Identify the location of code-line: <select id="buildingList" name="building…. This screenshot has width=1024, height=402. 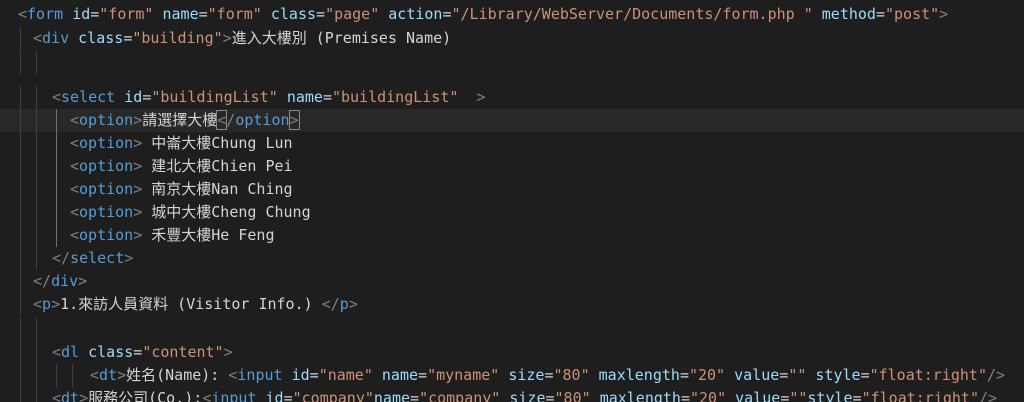
(512, 98).